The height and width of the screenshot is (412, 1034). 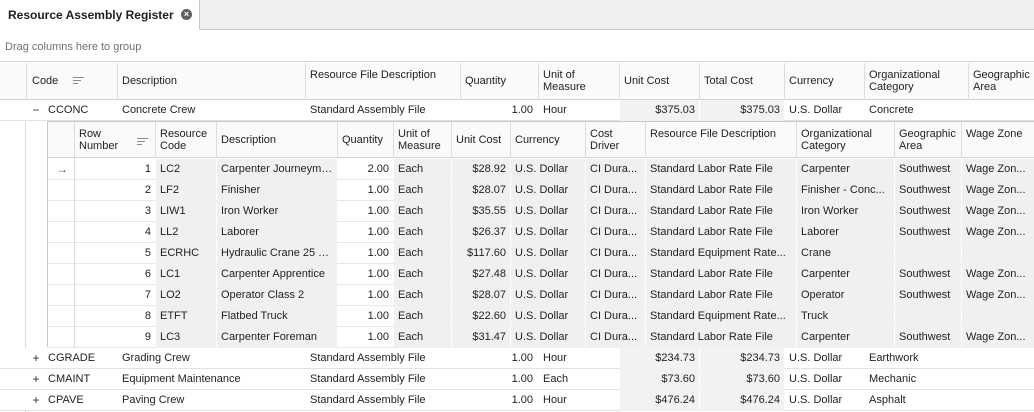 What do you see at coordinates (481, 337) in the screenshot?
I see `cell-unit-cost: $31.47` at bounding box center [481, 337].